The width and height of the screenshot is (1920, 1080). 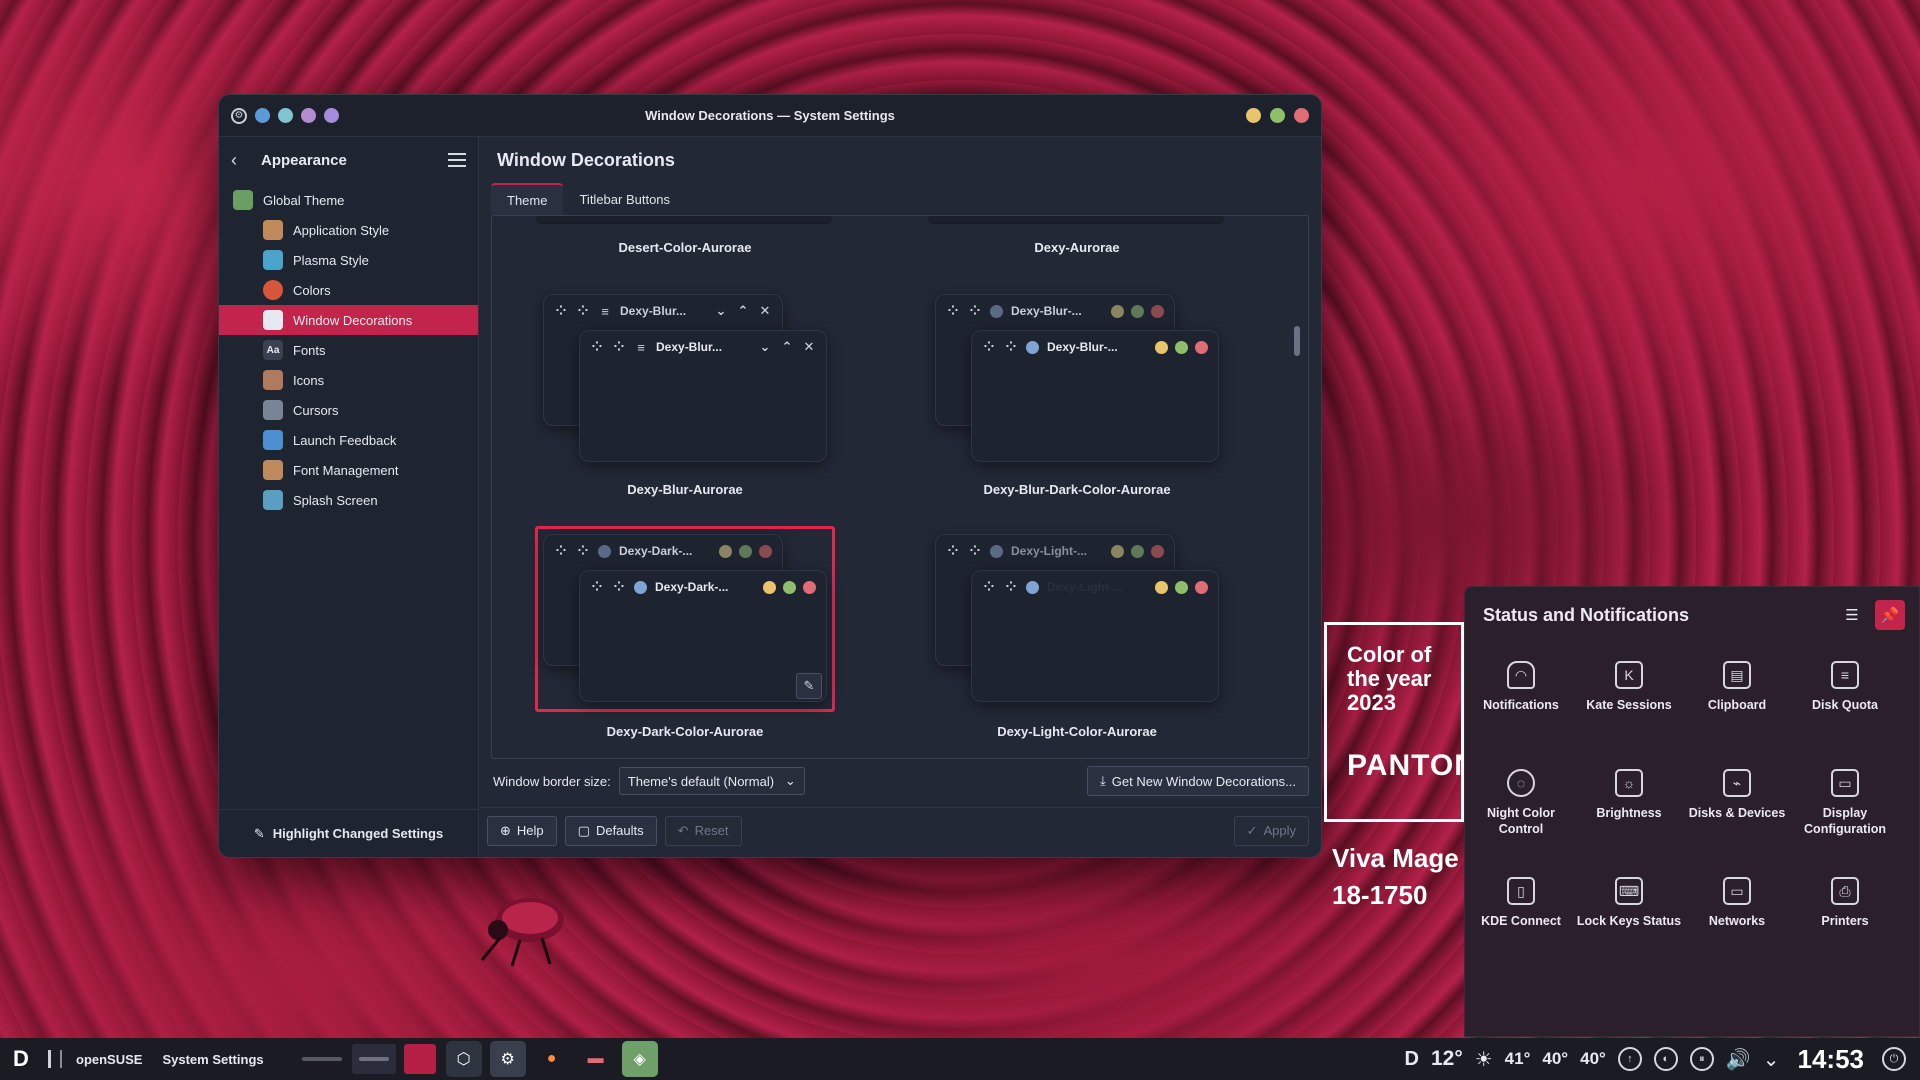 I want to click on status-item-clipboard: ▤ Clipboard, so click(x=1737, y=697).